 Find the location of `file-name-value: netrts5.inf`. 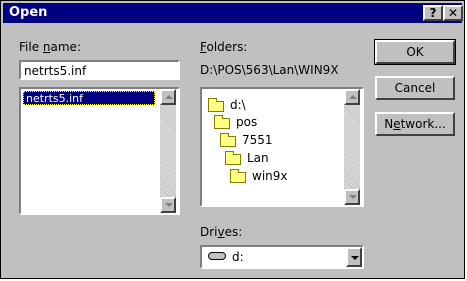

file-name-value: netrts5.inf is located at coordinates (55, 71).